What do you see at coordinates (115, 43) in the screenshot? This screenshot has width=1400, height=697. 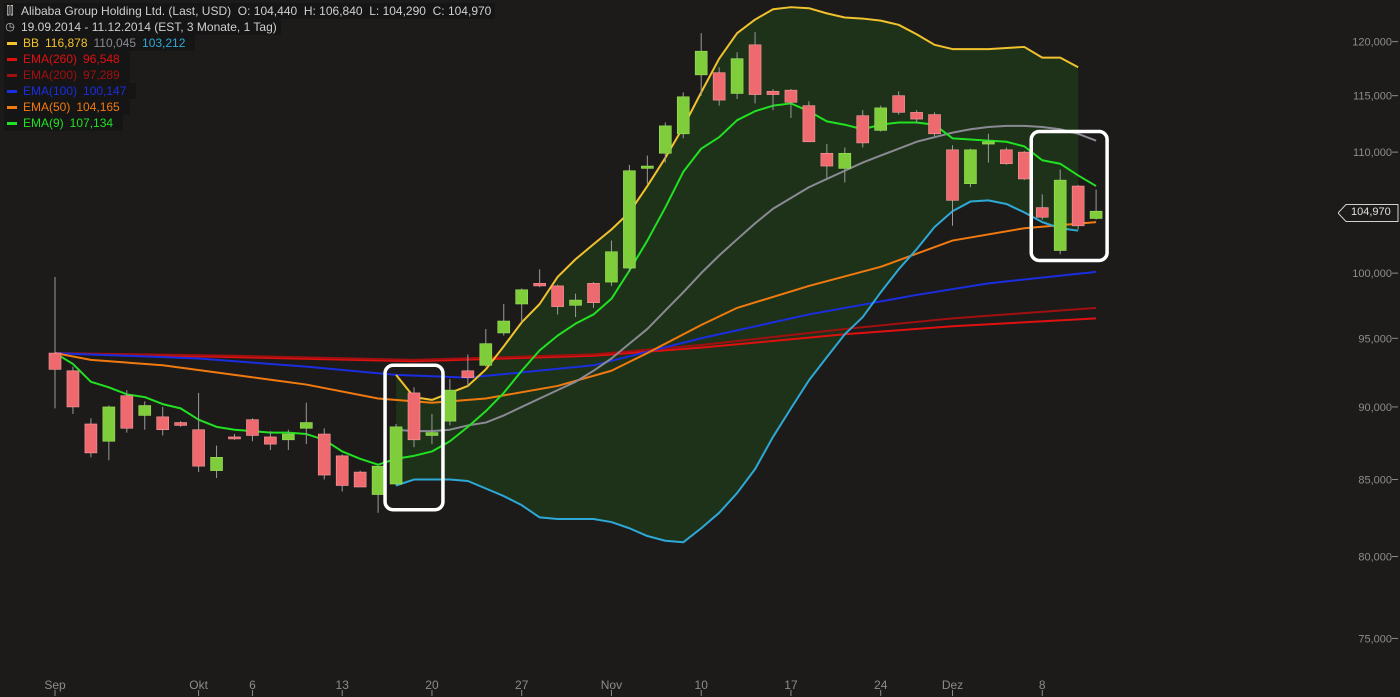 I see `indicator-value: 110,045` at bounding box center [115, 43].